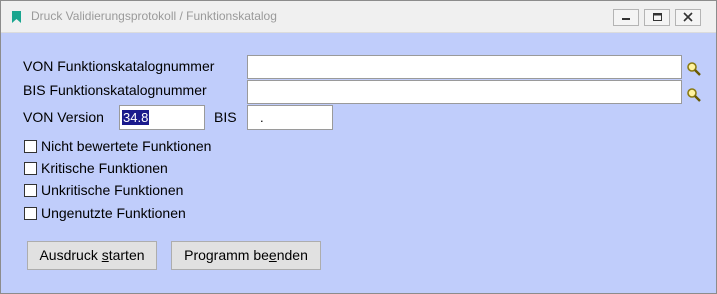  I want to click on ausdruck-starten-button: Ausdruck starten, so click(92, 255).